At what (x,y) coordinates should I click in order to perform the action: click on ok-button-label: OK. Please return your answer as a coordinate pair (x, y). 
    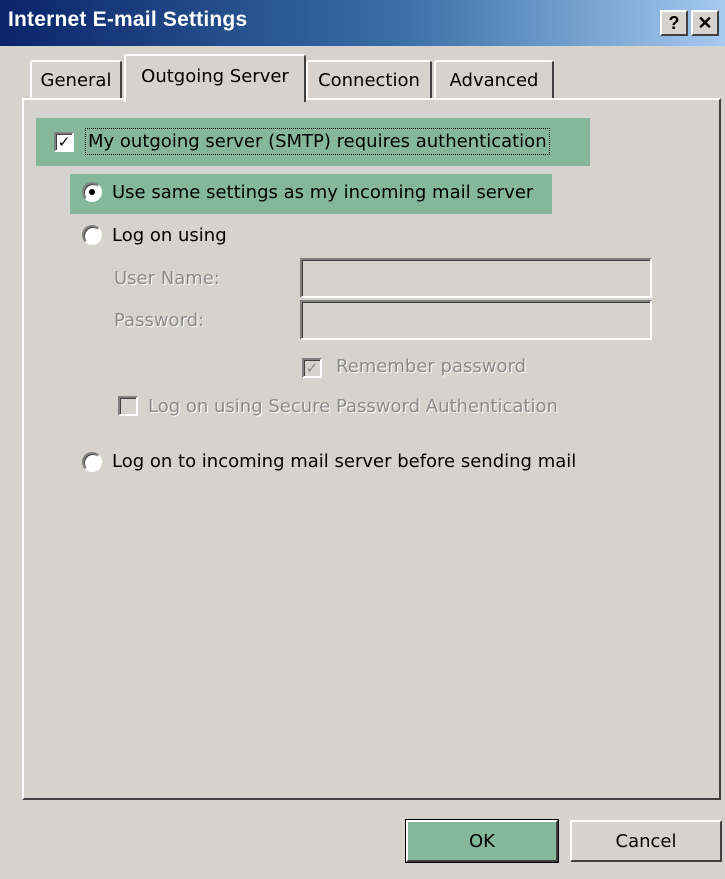
    Looking at the image, I should click on (482, 841).